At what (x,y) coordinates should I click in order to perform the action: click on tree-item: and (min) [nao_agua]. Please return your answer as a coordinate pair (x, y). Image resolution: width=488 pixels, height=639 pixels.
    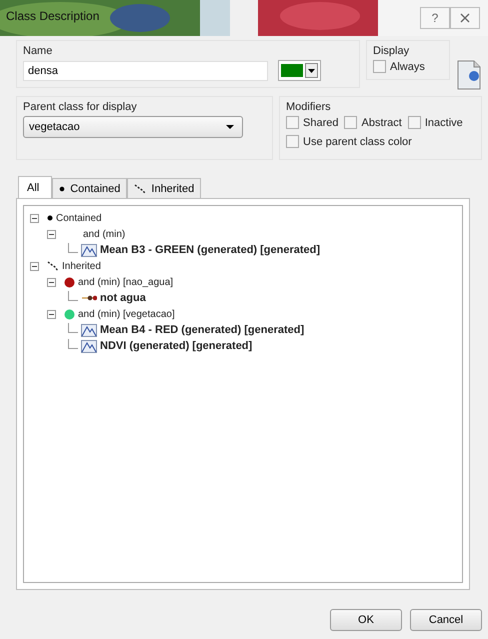
    Looking at the image, I should click on (126, 282).